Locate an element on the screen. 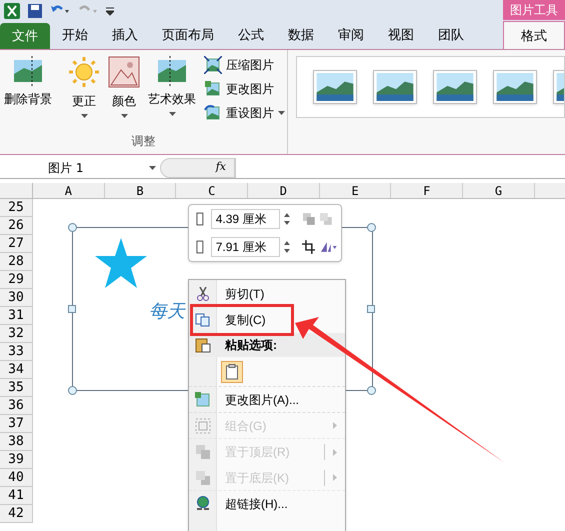 This screenshot has height=531, width=565. group-title: 调整 is located at coordinates (144, 141).